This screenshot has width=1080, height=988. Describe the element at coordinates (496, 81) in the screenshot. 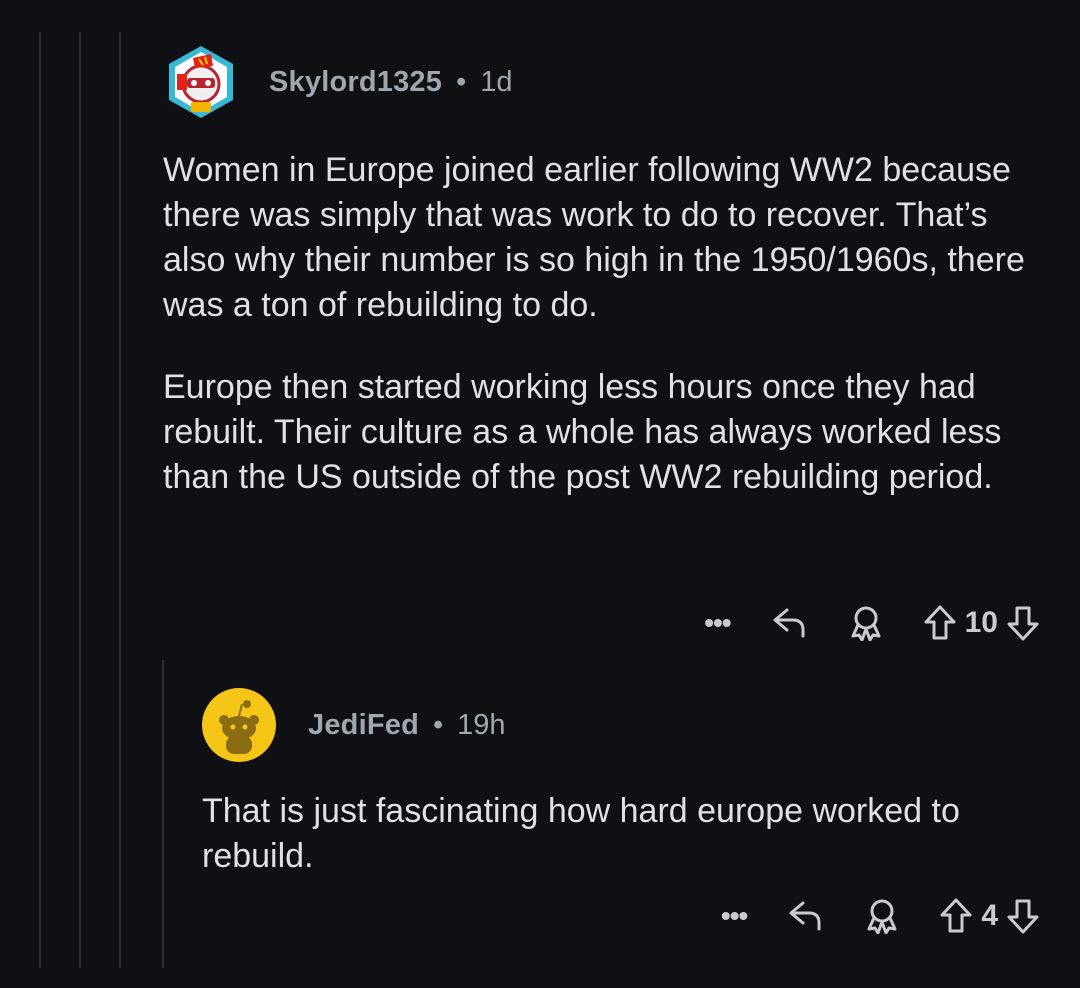

I see `timestamp: 1d` at that location.